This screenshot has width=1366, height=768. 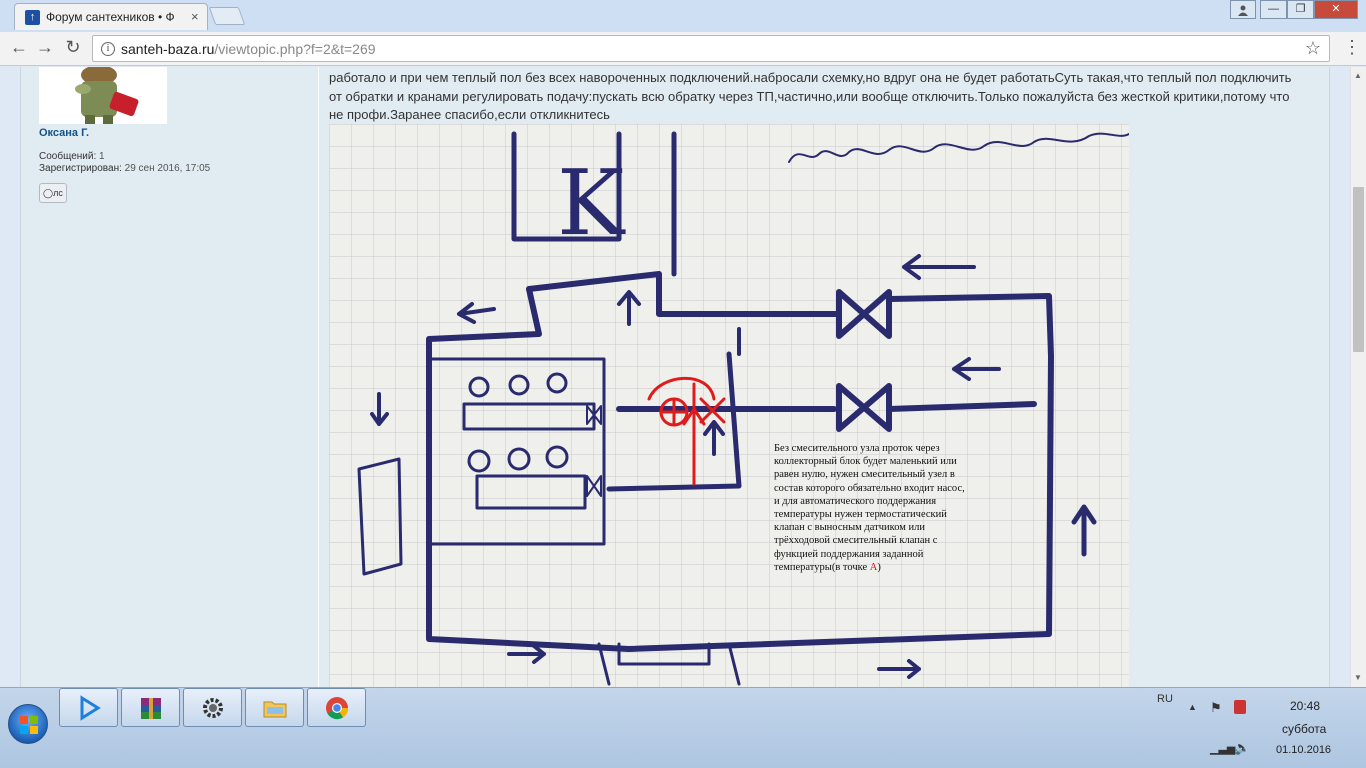 What do you see at coordinates (860, 515) in the screenshot?
I see `annotation-line: температуры нужен термостатический` at bounding box center [860, 515].